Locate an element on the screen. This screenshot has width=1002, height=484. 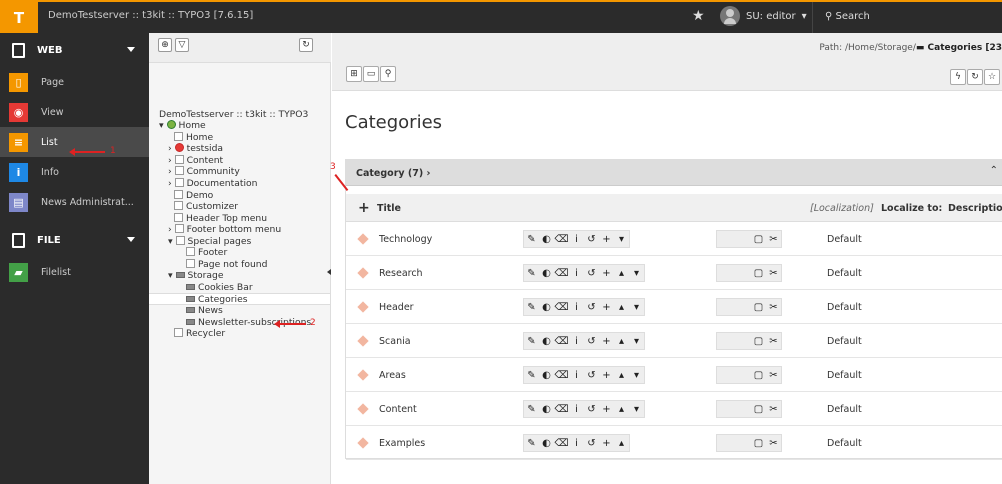
tree-node: Home is located at coordinates (193, 137).